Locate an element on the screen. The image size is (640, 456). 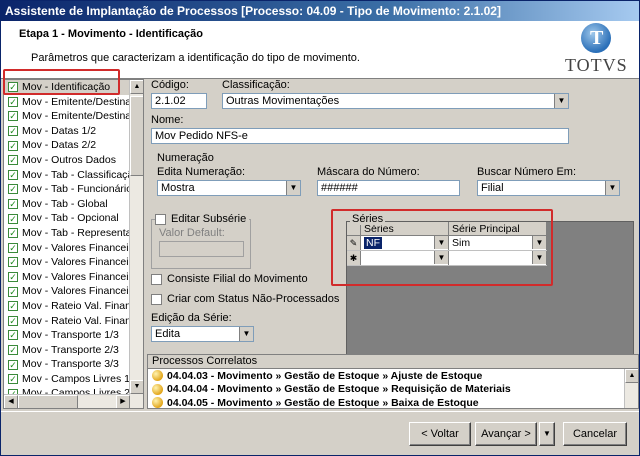
step-list-item: ✓ Mov - Transporte 2/3 is located at coordinates (67, 350).